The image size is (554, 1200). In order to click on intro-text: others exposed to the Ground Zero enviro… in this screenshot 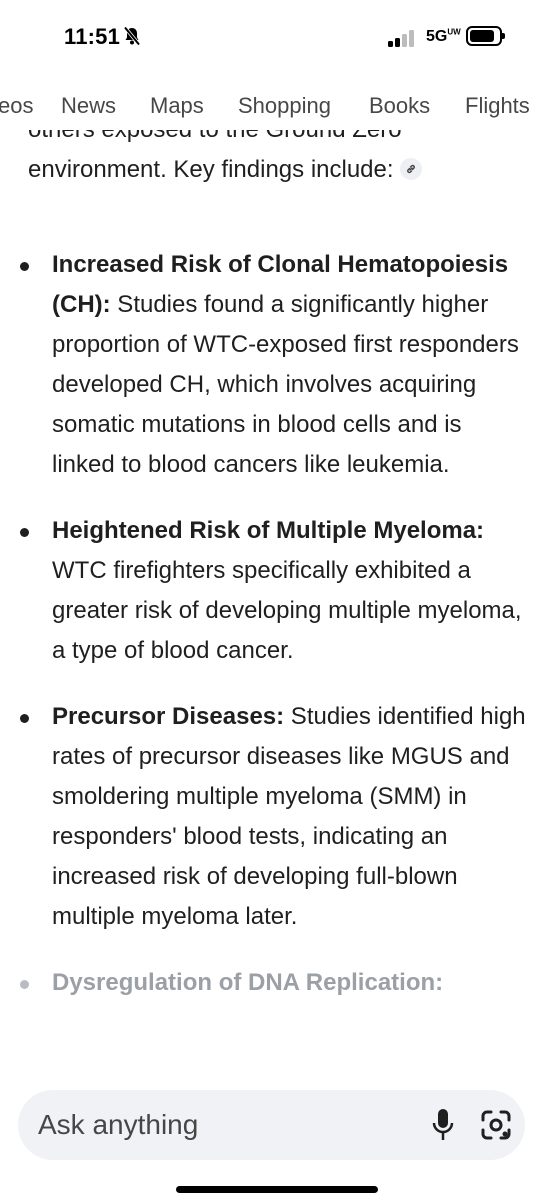, I will do `click(215, 156)`.